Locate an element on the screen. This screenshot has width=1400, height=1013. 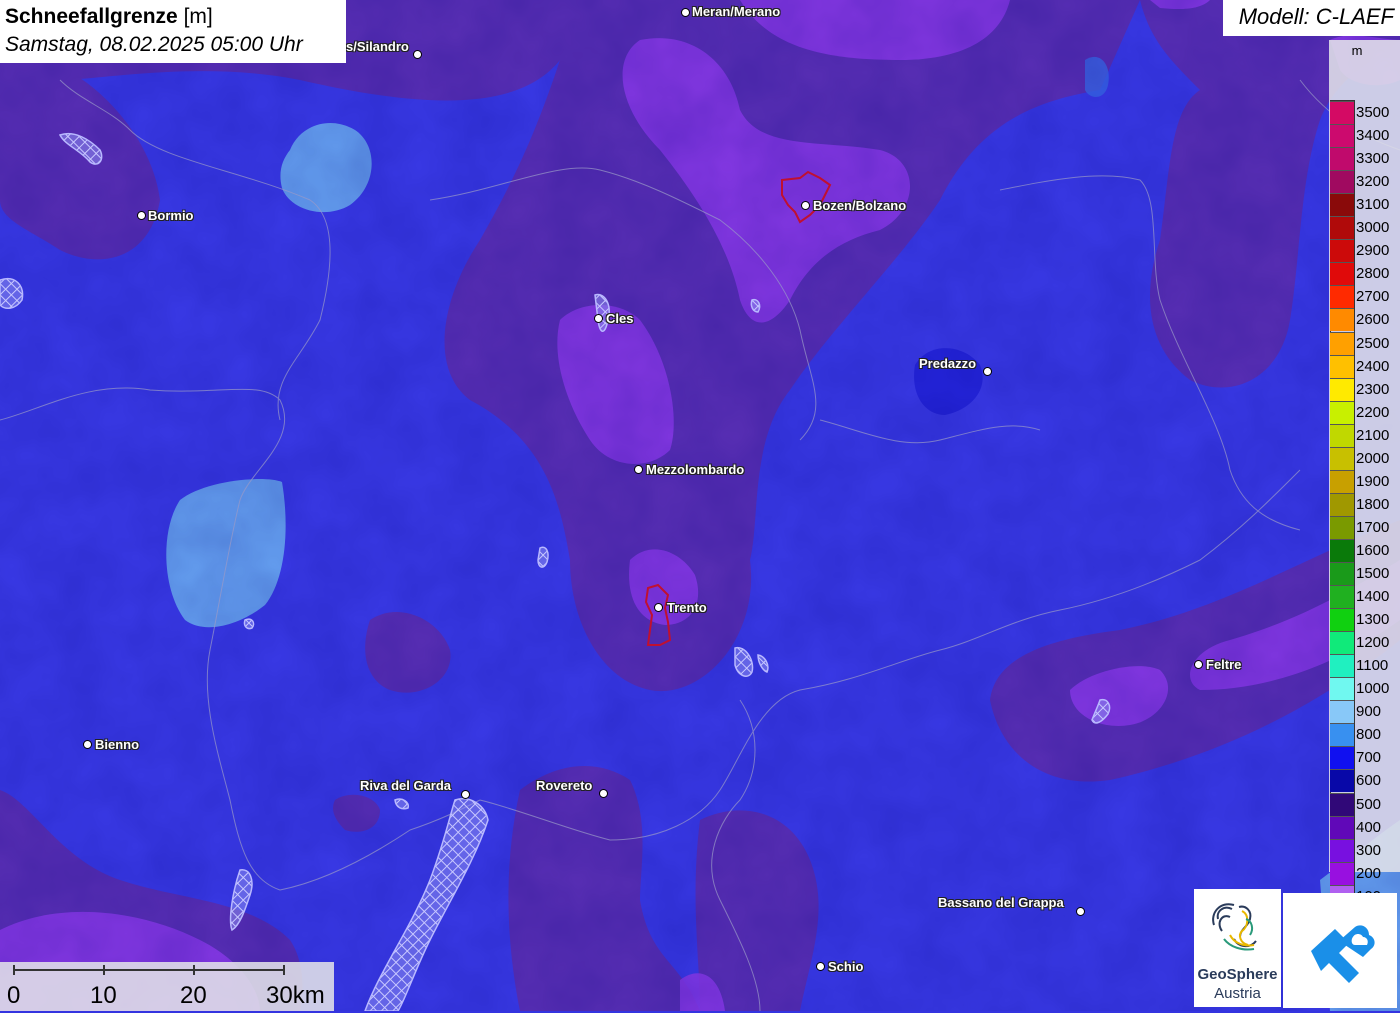
geosphere-logo: GeoSphere Austria is located at coordinates (1237, 948).